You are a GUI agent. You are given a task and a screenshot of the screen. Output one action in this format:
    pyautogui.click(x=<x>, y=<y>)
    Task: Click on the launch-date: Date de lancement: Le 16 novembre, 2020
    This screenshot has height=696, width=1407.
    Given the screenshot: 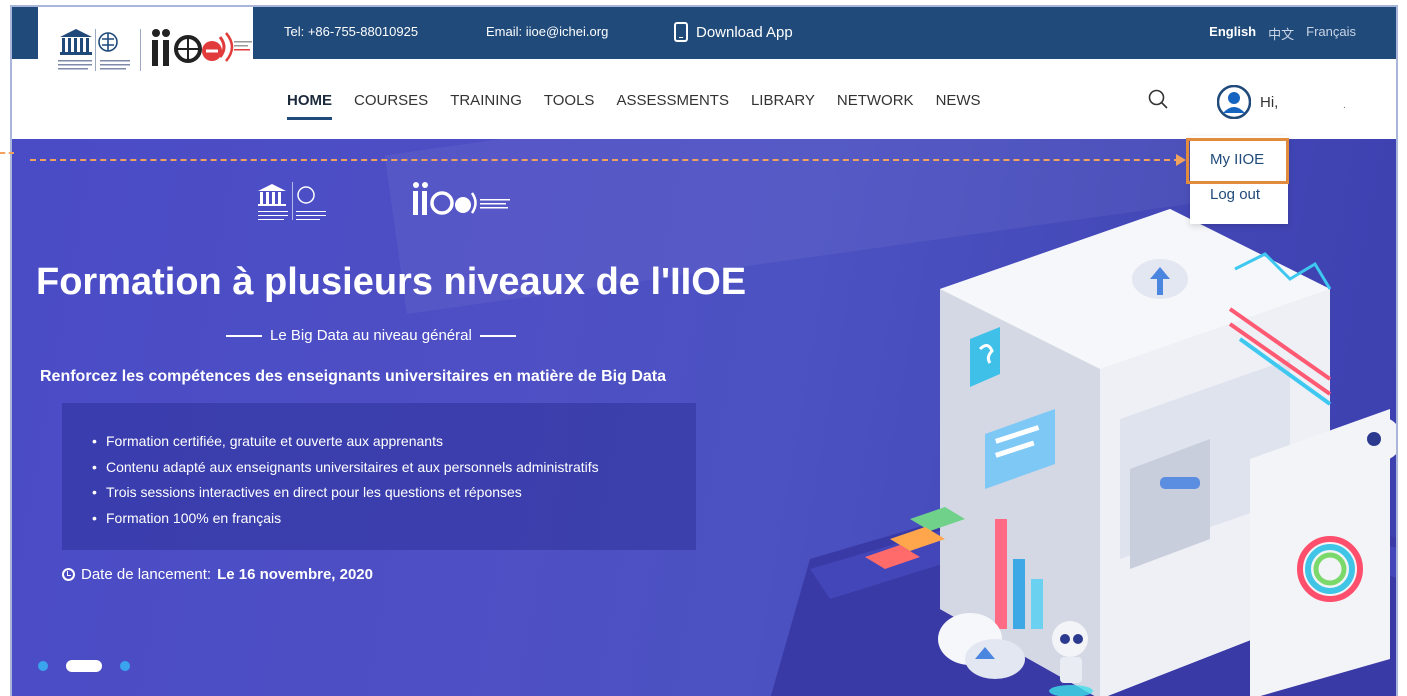 What is the action you would take?
    pyautogui.click(x=217, y=574)
    